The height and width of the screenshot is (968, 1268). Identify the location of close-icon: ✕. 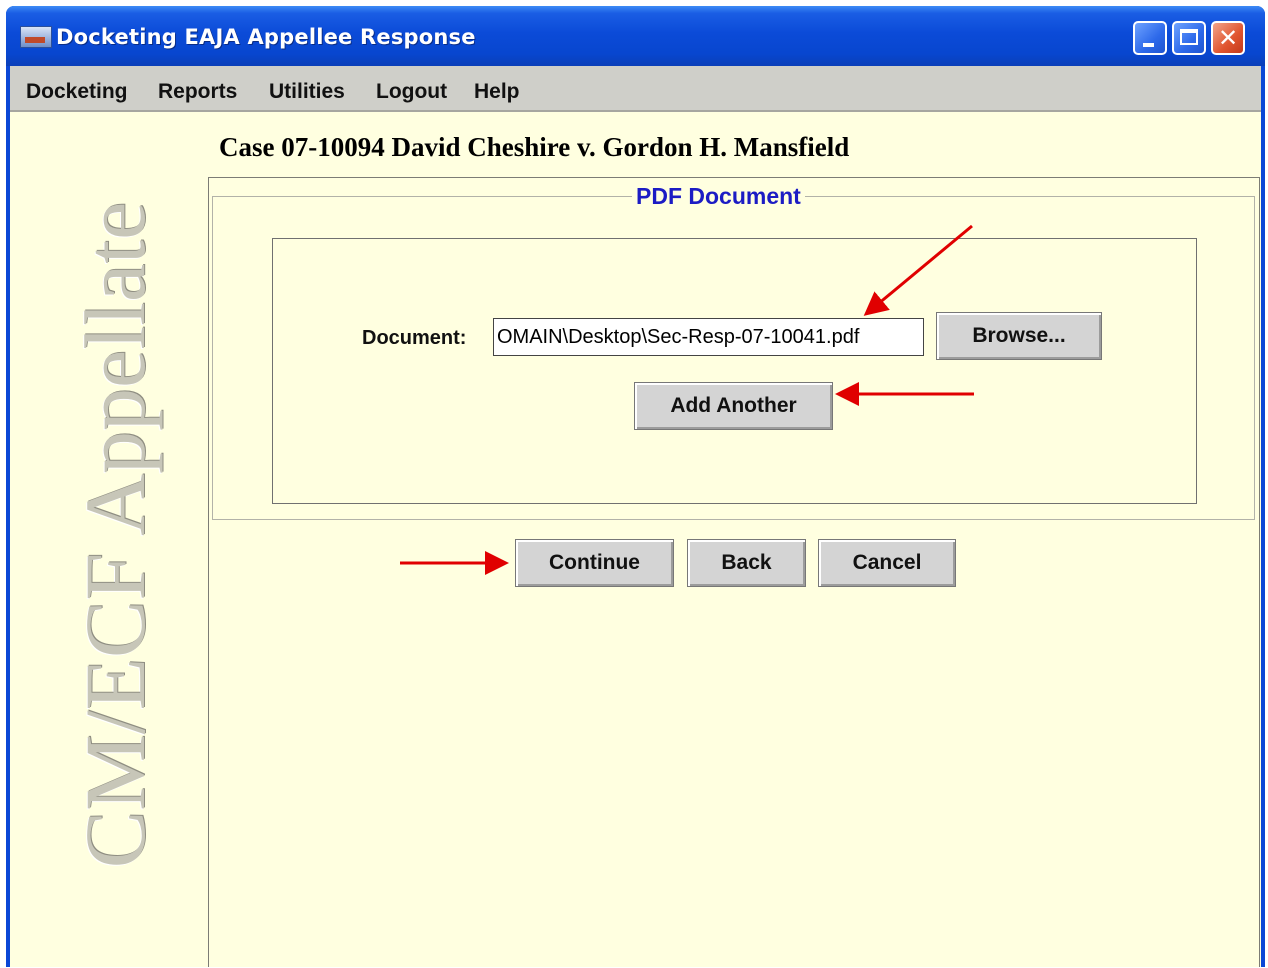
(1228, 38).